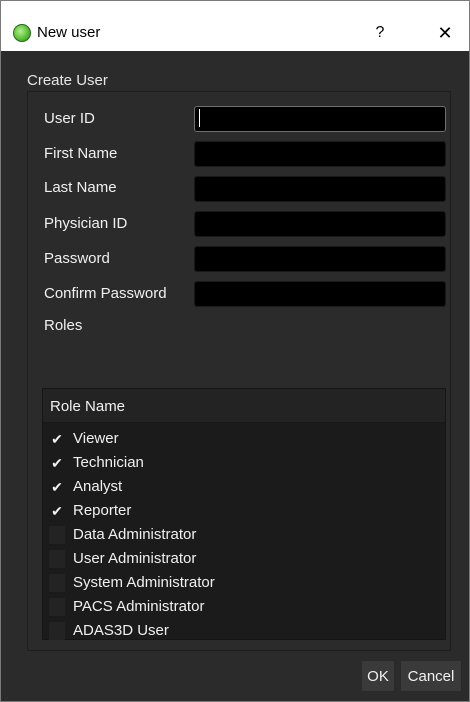 Image resolution: width=470 pixels, height=702 pixels. What do you see at coordinates (431, 676) in the screenshot?
I see `cancel-button: Cancel` at bounding box center [431, 676].